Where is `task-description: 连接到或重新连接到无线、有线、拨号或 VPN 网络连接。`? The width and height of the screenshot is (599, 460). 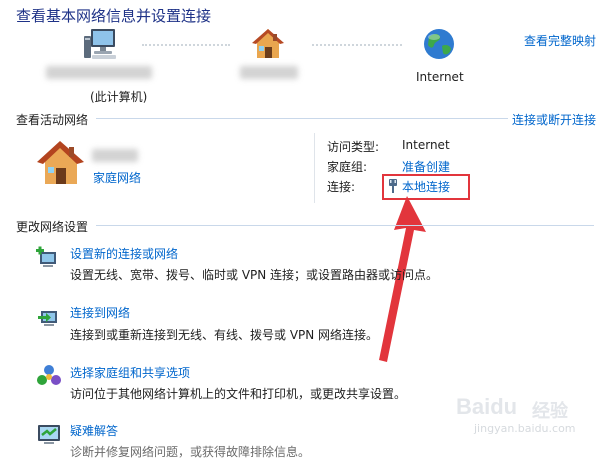
task-description: 连接到或重新连接到无线、有线、拨号或 VPN 网络连接。 is located at coordinates (224, 335).